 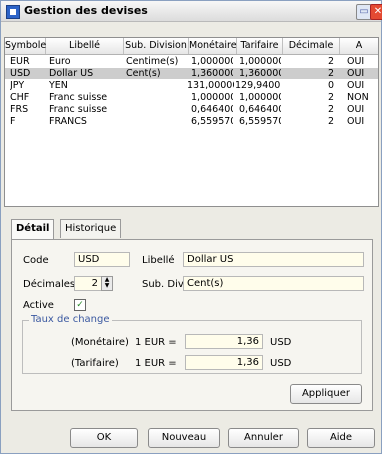 What do you see at coordinates (20, 97) in the screenshot?
I see `cell-symbole: CHF` at bounding box center [20, 97].